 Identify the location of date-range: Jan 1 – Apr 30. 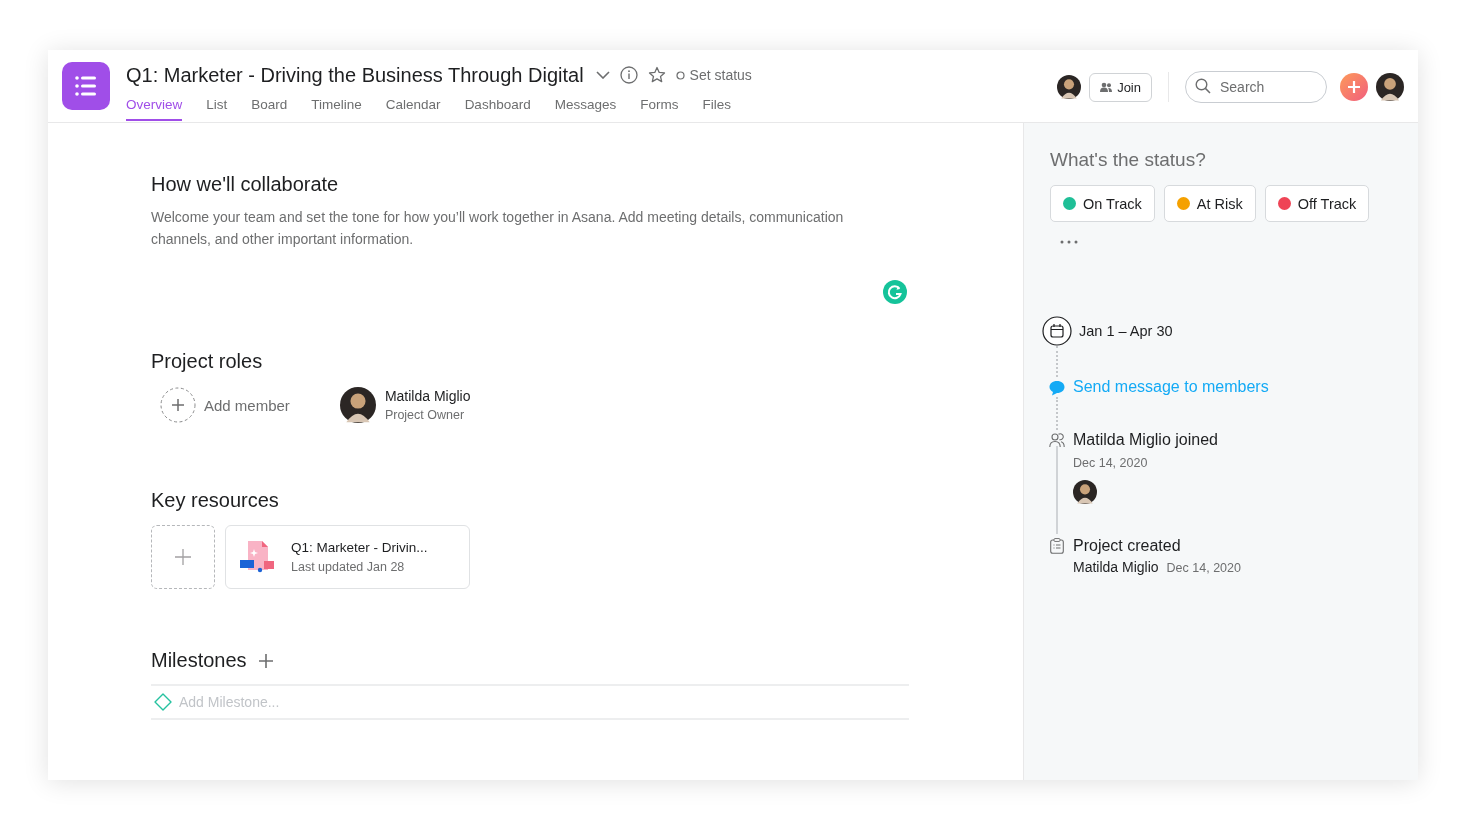
(1126, 331).